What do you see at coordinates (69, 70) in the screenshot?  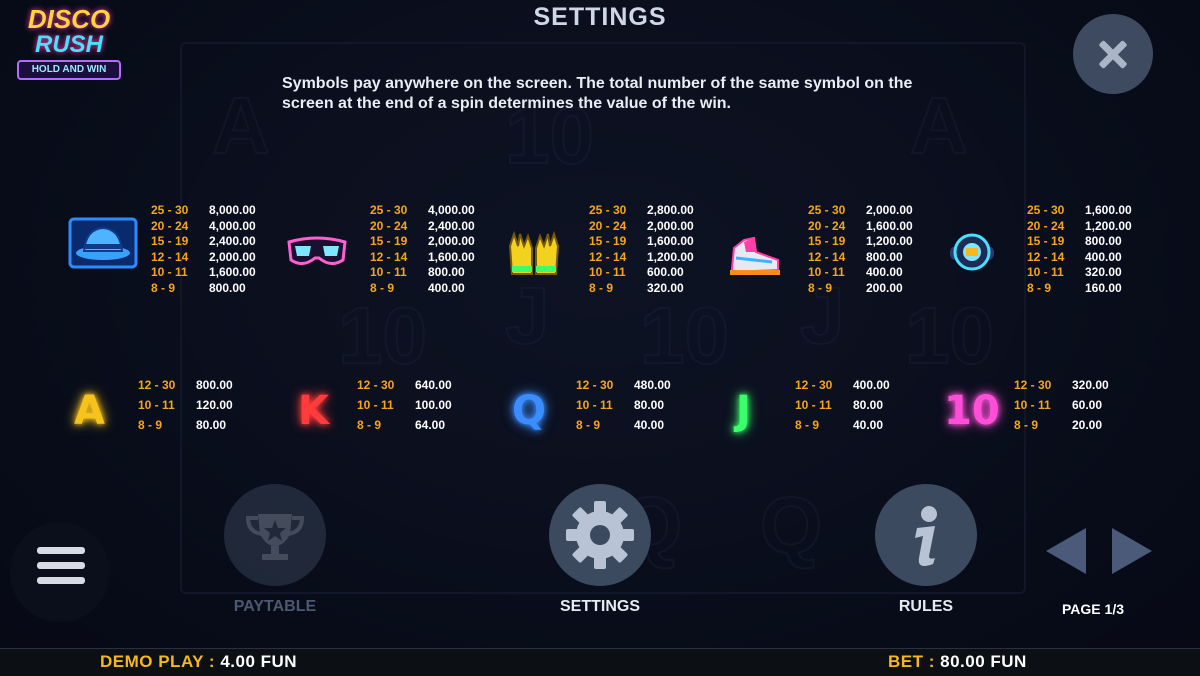 I see `logo-badge: HOLD AND WIN` at bounding box center [69, 70].